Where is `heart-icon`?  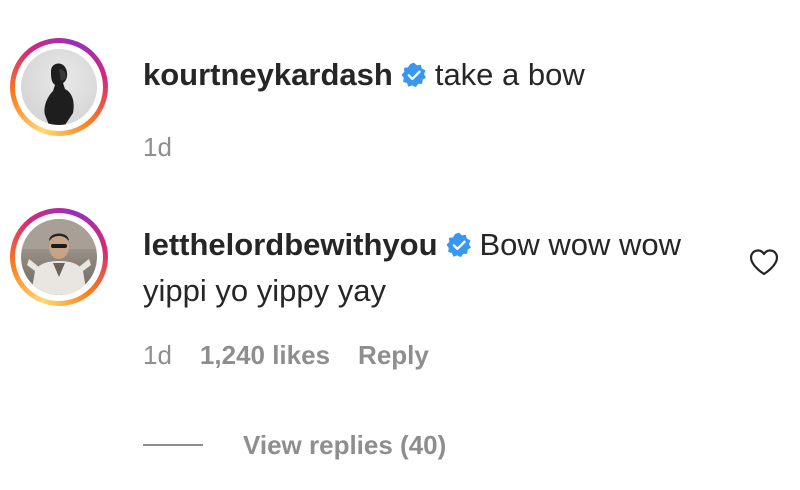
heart-icon is located at coordinates (764, 262).